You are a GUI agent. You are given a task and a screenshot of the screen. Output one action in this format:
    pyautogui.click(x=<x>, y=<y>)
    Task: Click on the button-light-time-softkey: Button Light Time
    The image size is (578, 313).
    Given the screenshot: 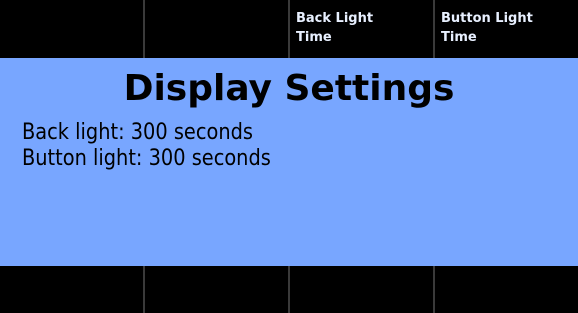 What is the action you would take?
    pyautogui.click(x=506, y=29)
    